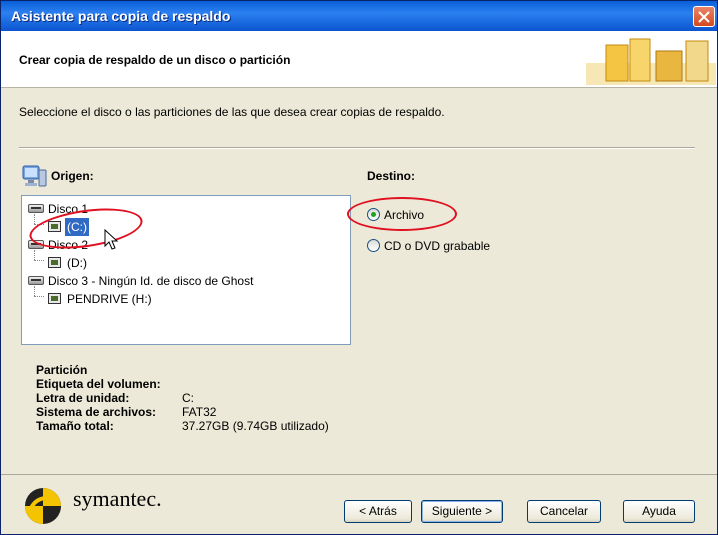  What do you see at coordinates (462, 511) in the screenshot?
I see `next-button: Siguiente >` at bounding box center [462, 511].